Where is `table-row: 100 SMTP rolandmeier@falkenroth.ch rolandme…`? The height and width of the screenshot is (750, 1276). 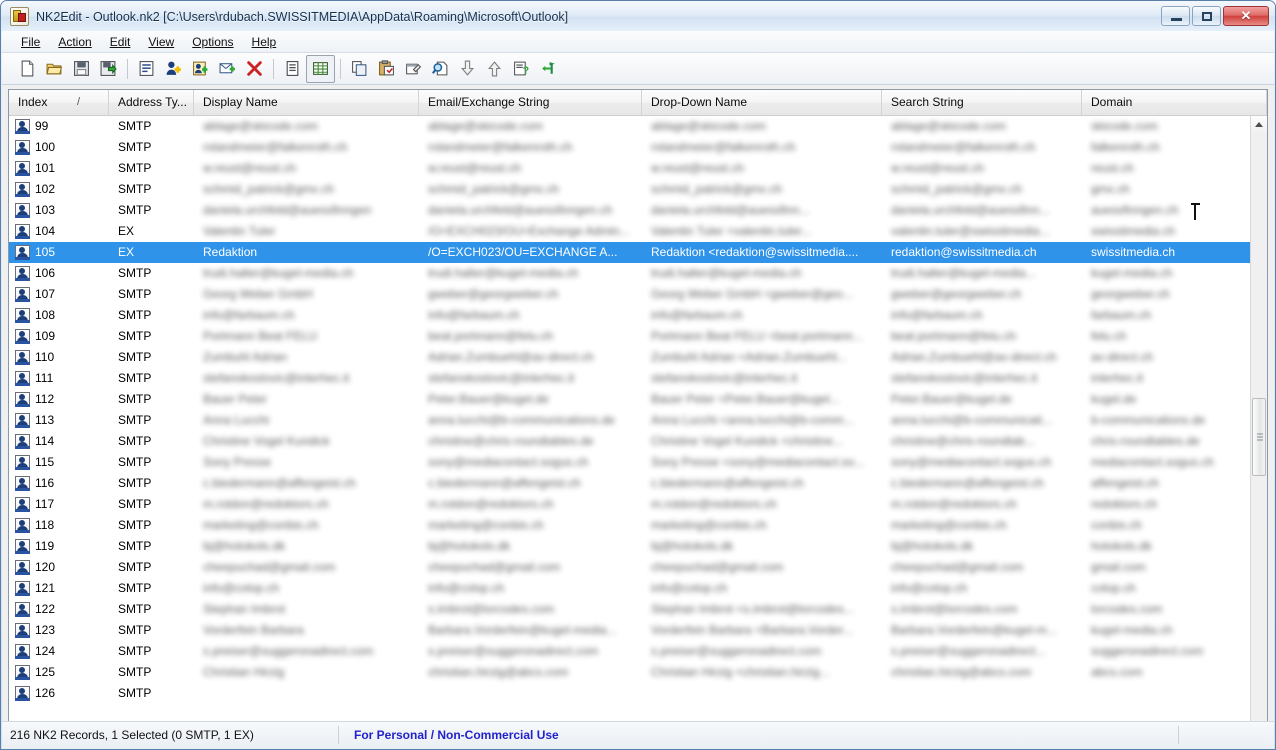 table-row: 100 SMTP rolandmeier@falkenroth.ch rolandme… is located at coordinates (630, 147).